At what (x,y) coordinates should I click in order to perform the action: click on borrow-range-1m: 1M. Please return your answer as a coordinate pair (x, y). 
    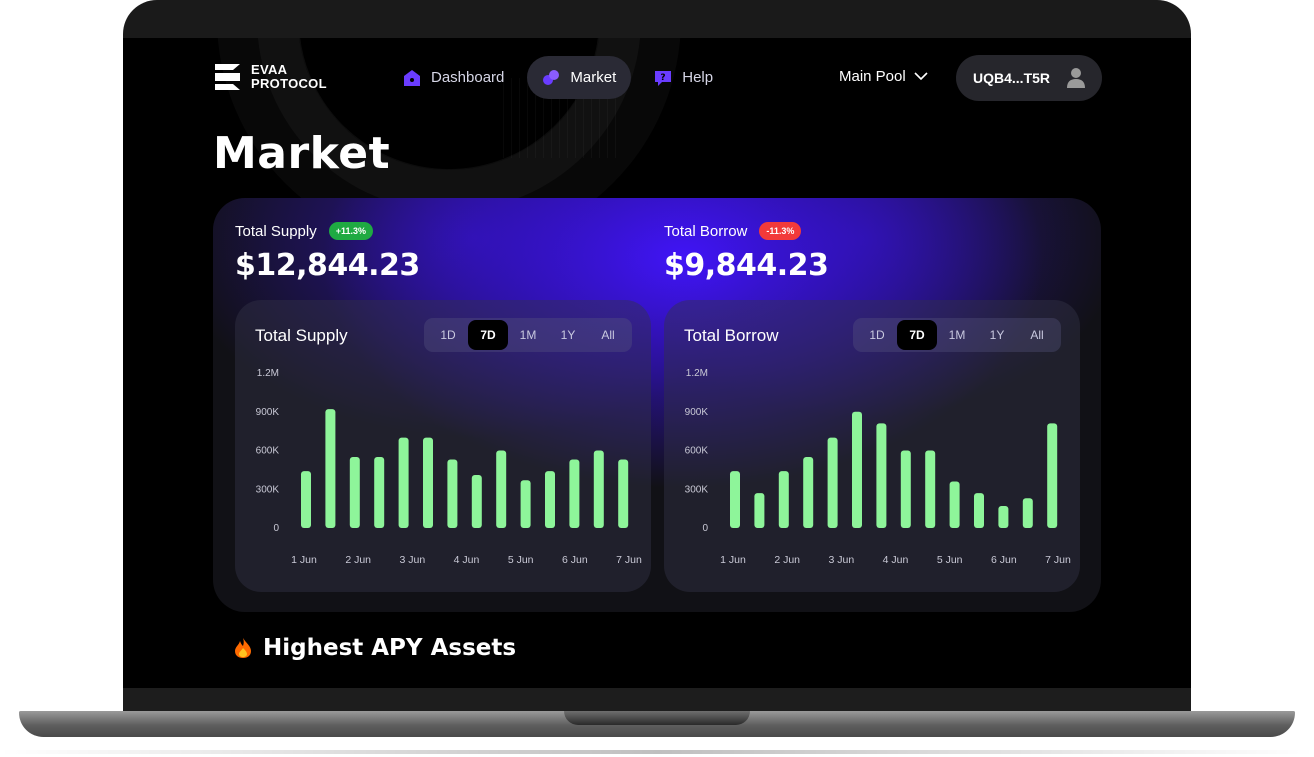
    Looking at the image, I should click on (957, 335).